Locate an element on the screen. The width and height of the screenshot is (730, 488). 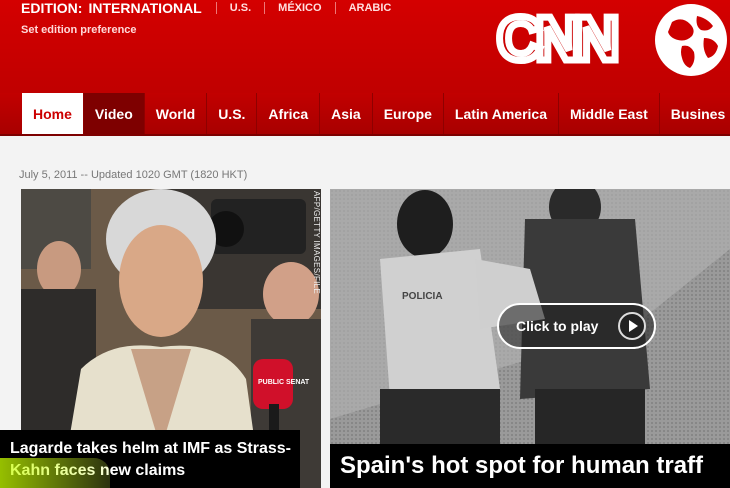
cnn-logo-text: CNN is located at coordinates (556, 37).